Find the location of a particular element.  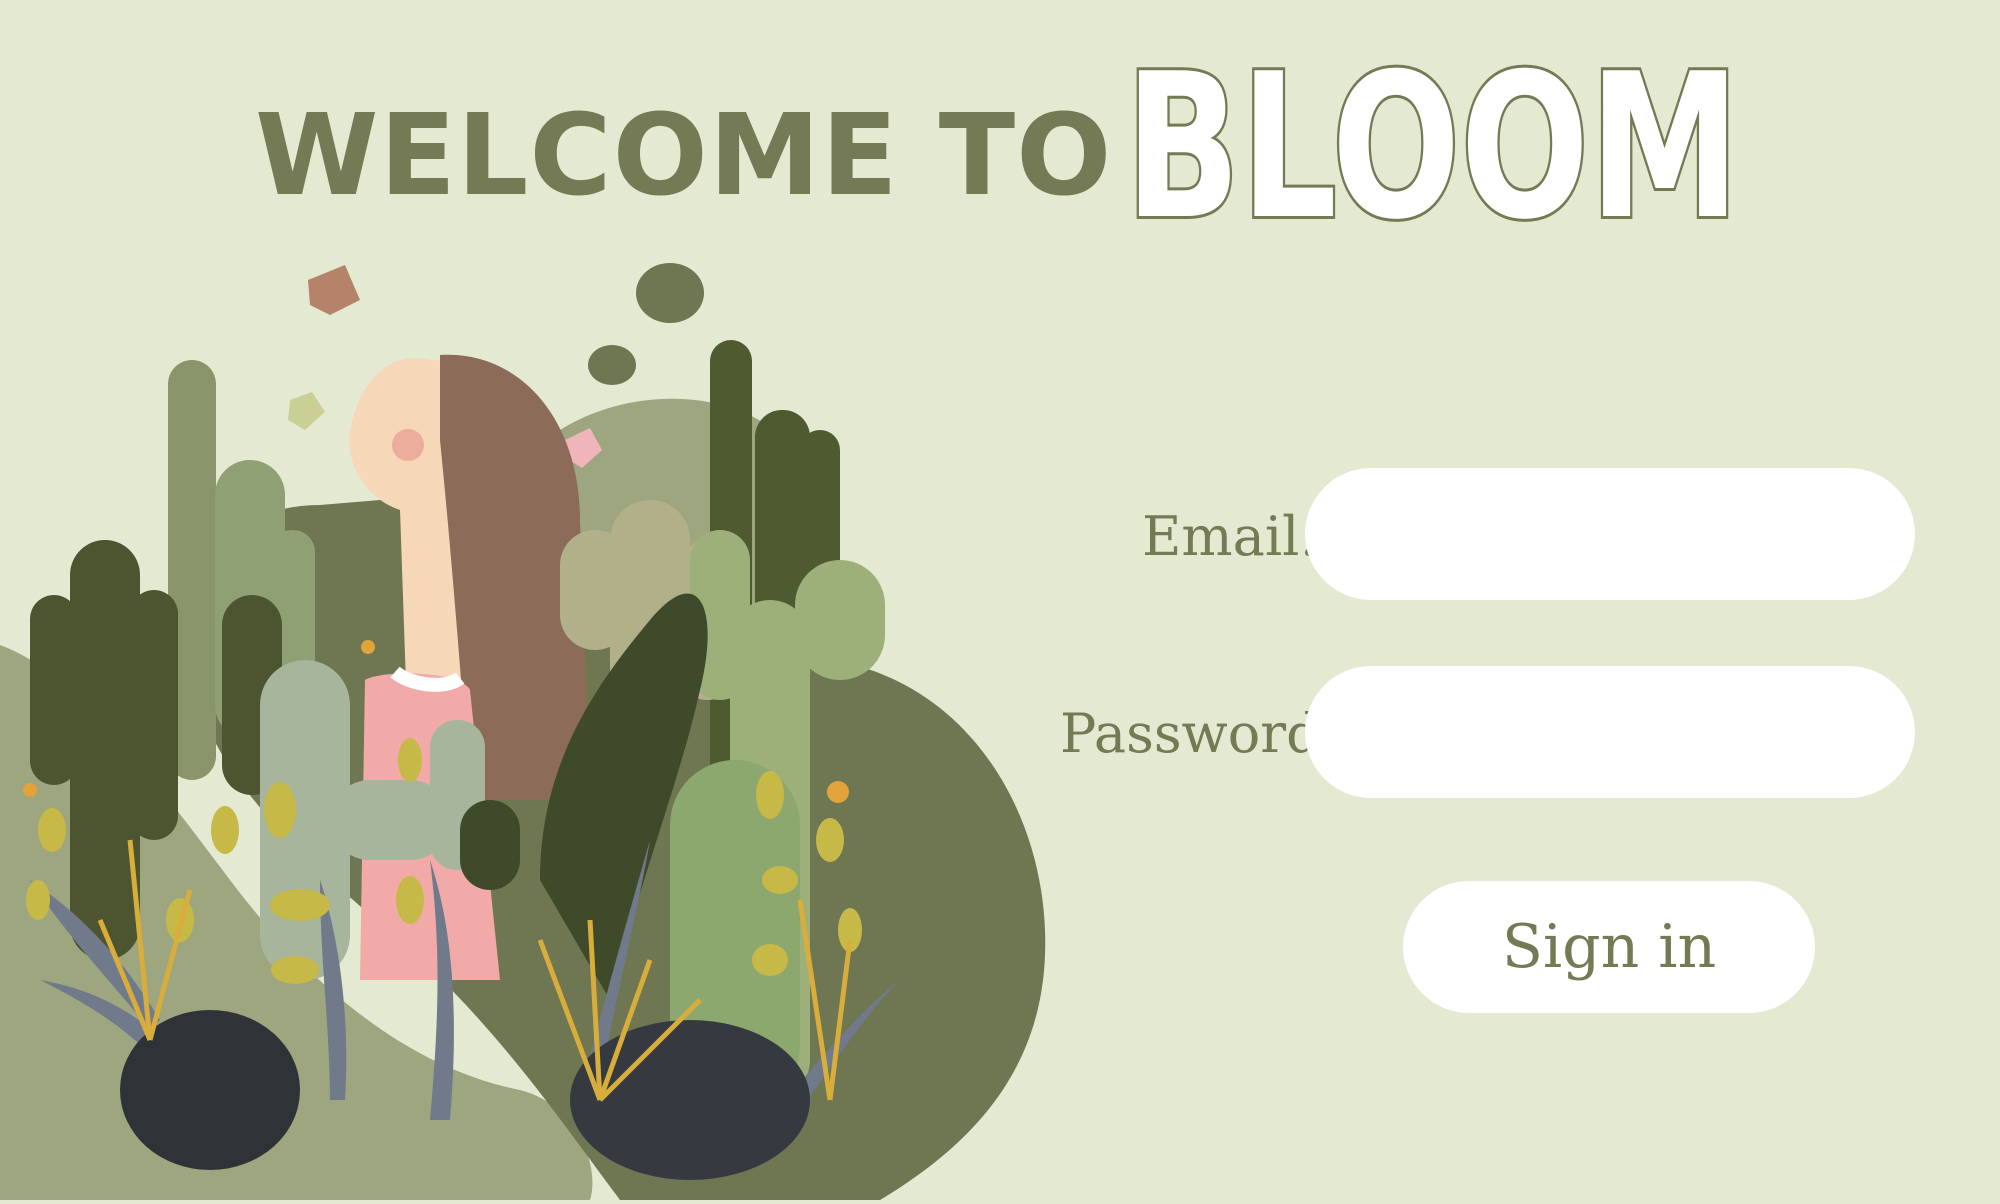

email-label: Email: is located at coordinates (1230, 536).